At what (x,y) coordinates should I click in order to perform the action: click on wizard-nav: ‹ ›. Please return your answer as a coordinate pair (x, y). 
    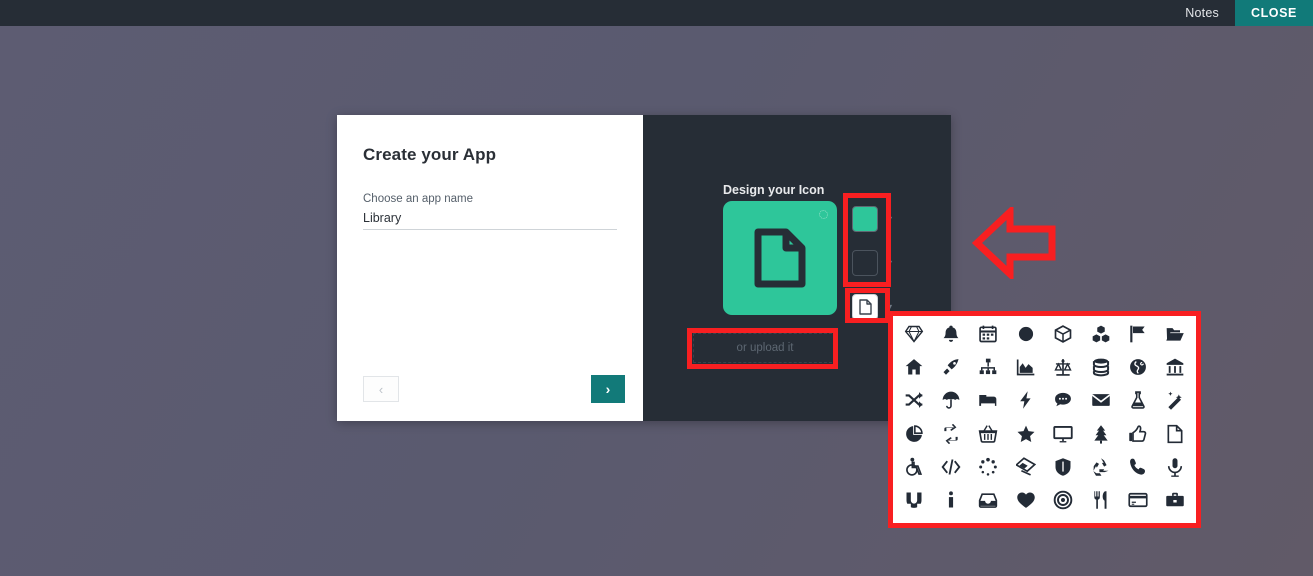
    Looking at the image, I should click on (494, 389).